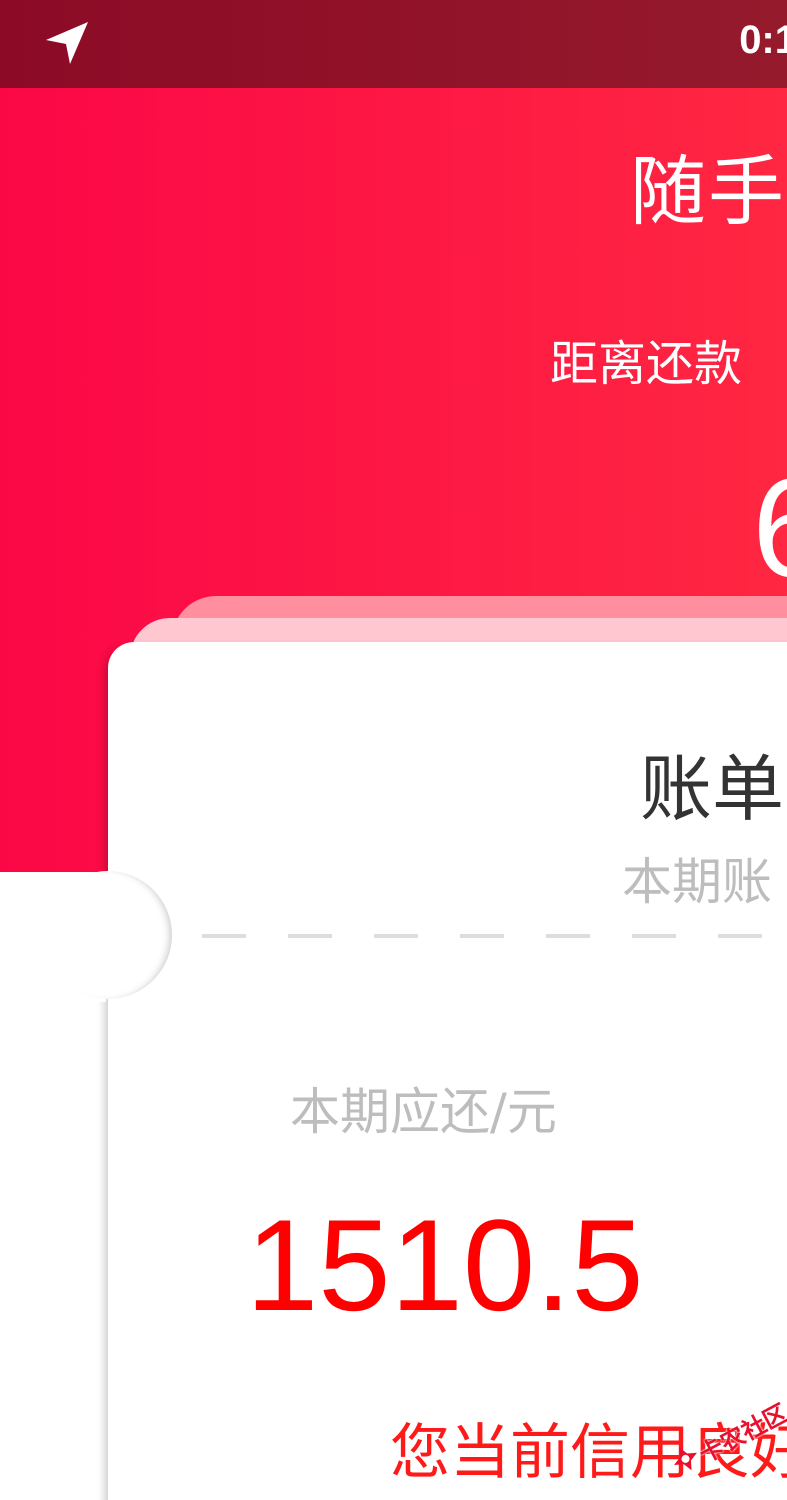 This screenshot has width=787, height=1500. I want to click on countdown-label: 距离还款, so click(646, 364).